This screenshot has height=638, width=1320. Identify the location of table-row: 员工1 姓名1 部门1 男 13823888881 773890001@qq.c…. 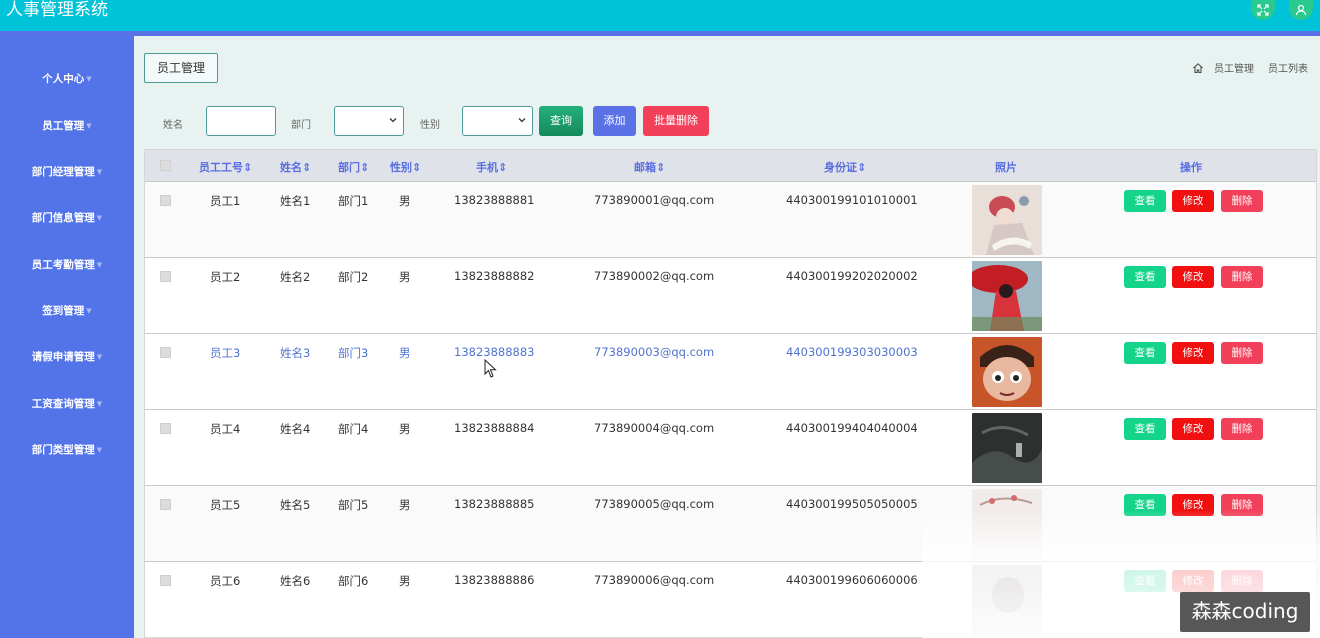
(730, 219).